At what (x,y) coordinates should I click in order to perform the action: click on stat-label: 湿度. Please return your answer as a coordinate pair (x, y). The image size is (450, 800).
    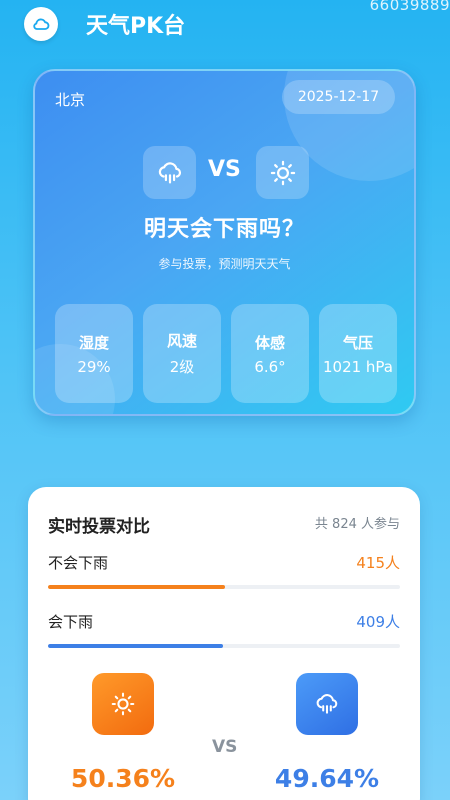
    Looking at the image, I should click on (93, 342).